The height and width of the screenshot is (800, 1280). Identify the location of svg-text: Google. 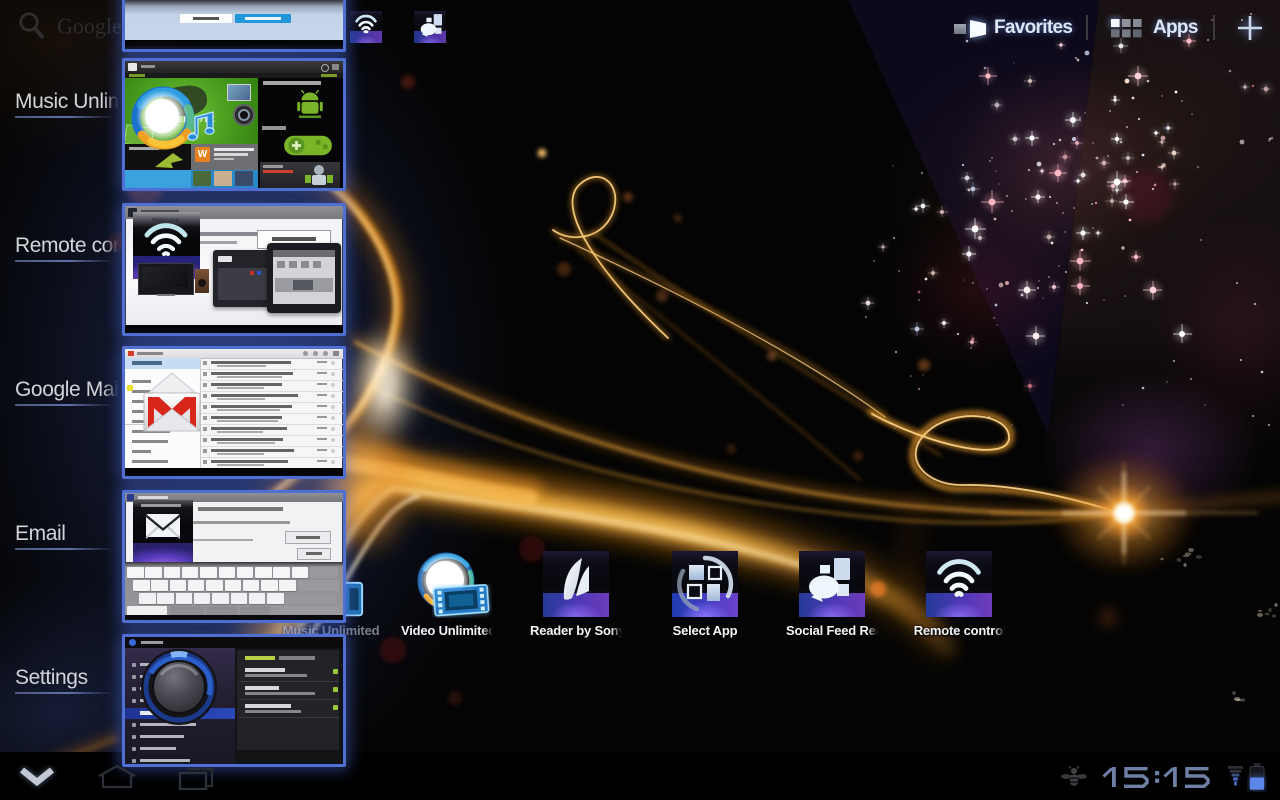
(89, 26).